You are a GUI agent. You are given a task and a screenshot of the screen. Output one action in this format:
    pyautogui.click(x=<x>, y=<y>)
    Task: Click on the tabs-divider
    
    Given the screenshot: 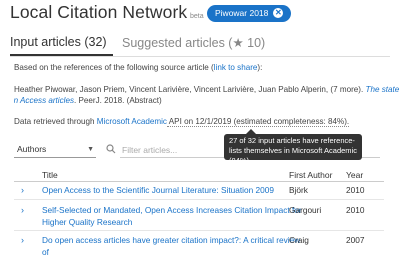 What is the action you would take?
    pyautogui.click(x=200, y=56)
    